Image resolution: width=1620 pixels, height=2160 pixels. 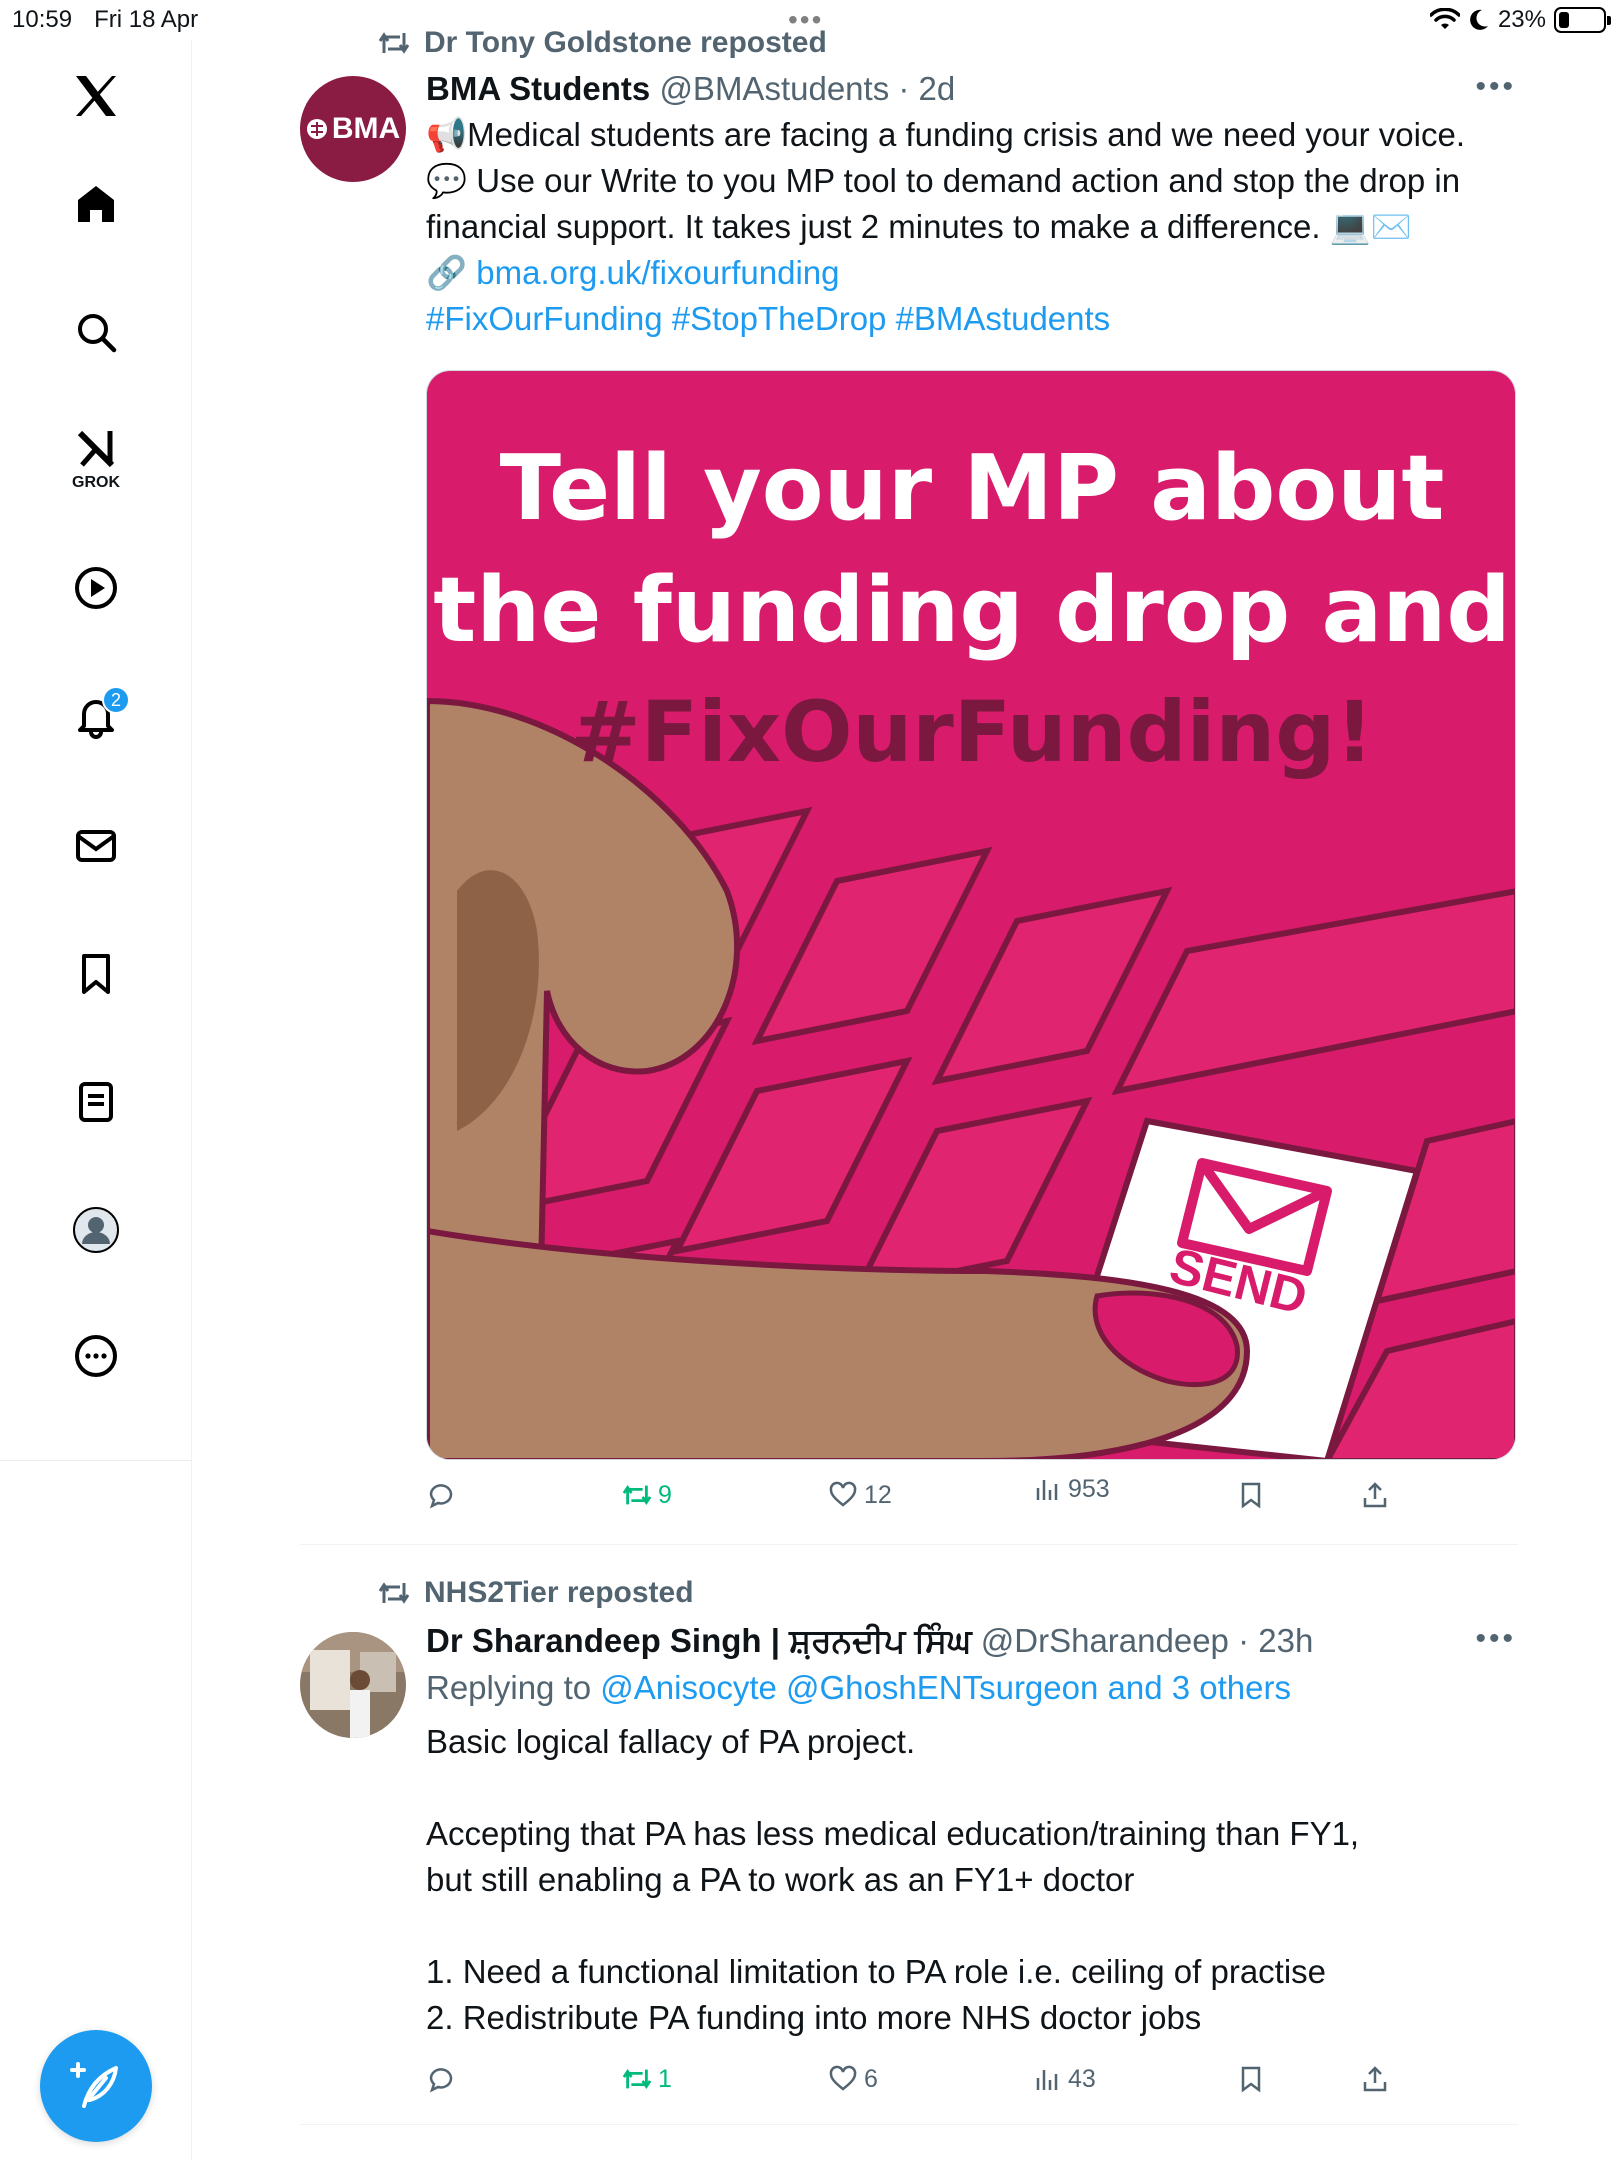 I want to click on author-name: BMA Students, so click(x=538, y=88).